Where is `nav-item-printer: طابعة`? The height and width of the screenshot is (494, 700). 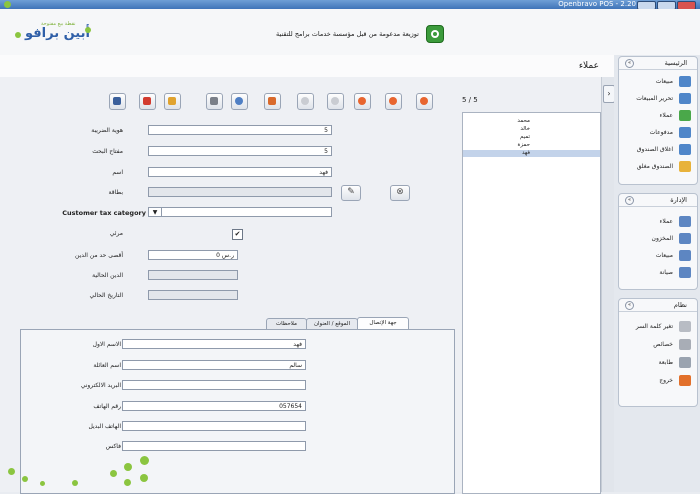
nav-item-printer: طابعة is located at coordinates (657, 363).